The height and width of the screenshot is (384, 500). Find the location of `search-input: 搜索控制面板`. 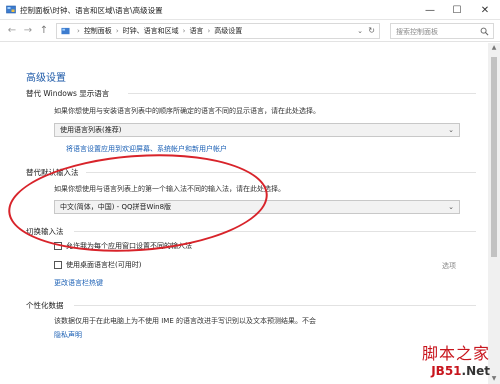

search-input: 搜索控制面板 is located at coordinates (417, 32).